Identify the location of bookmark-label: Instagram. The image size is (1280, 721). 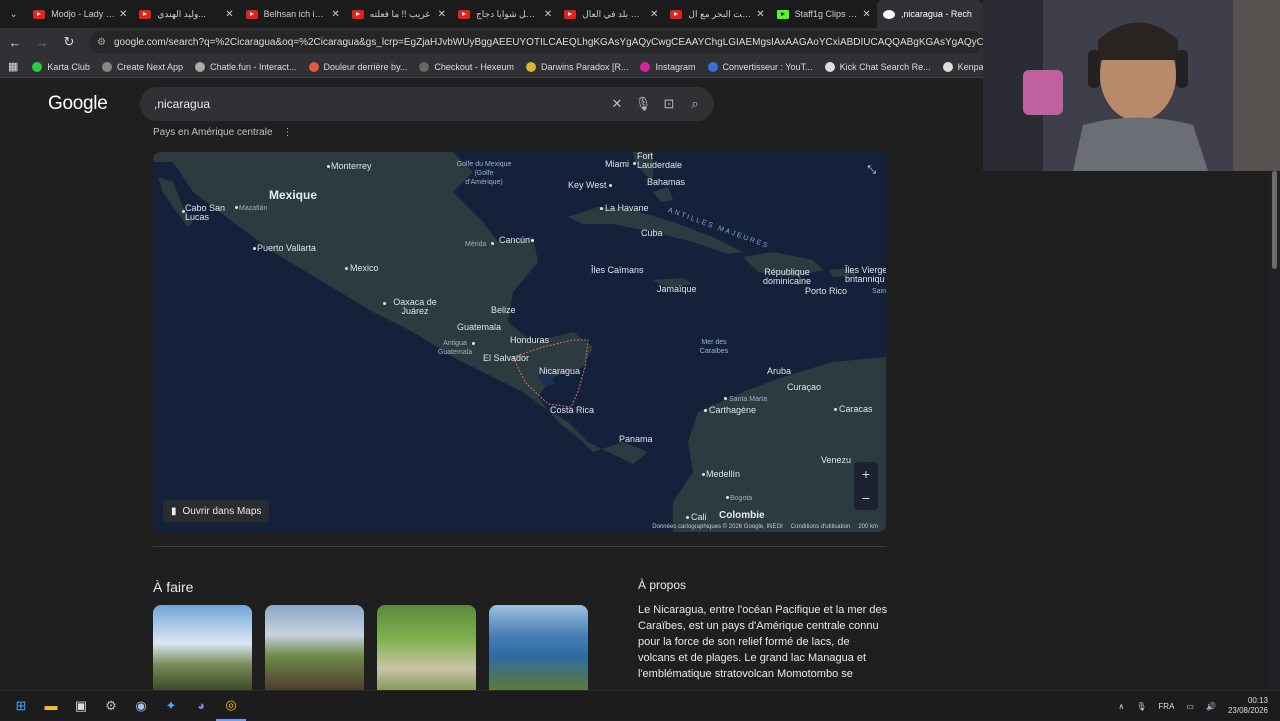
(675, 66).